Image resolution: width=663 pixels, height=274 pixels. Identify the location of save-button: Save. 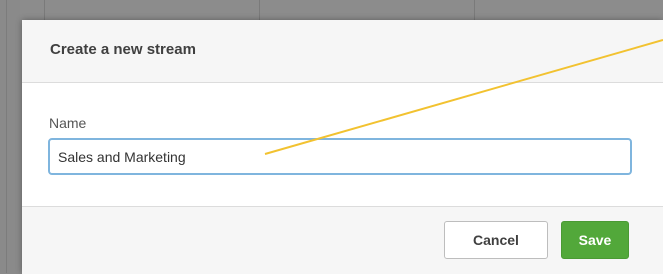
(595, 240).